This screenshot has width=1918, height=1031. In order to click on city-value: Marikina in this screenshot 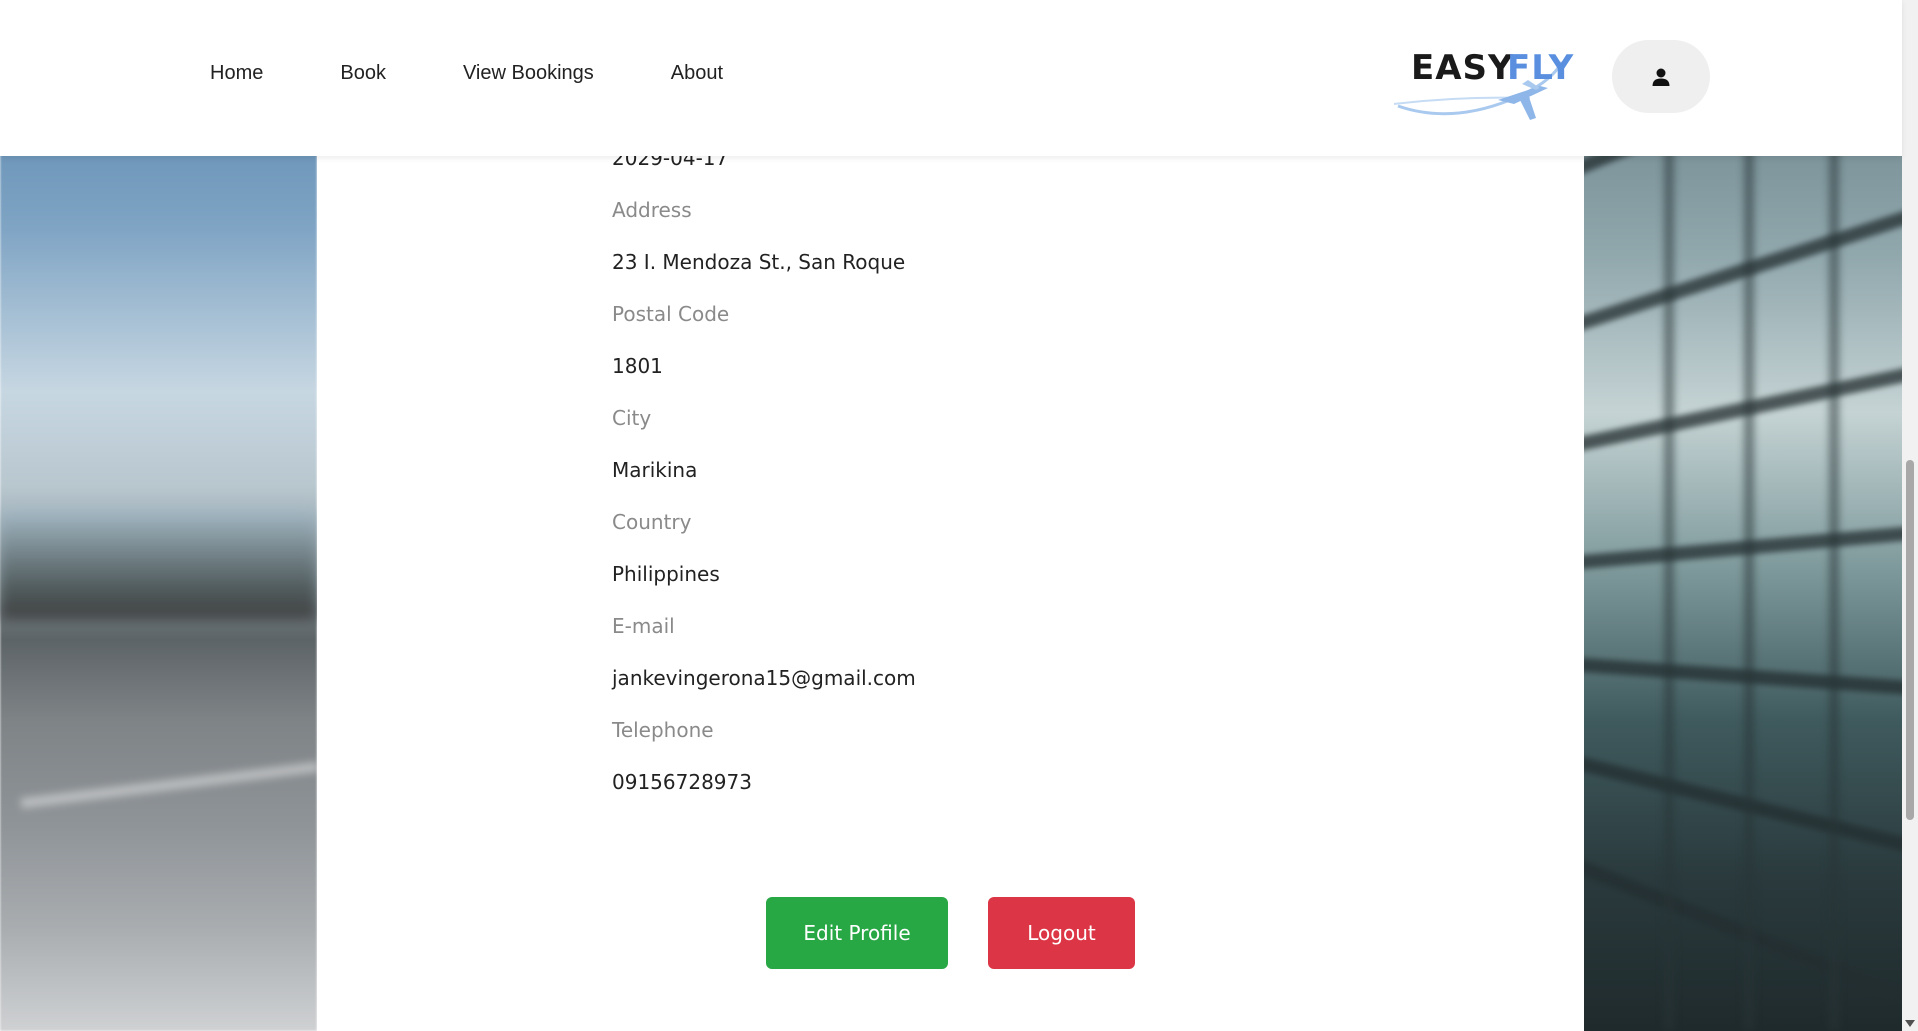, I will do `click(655, 470)`.